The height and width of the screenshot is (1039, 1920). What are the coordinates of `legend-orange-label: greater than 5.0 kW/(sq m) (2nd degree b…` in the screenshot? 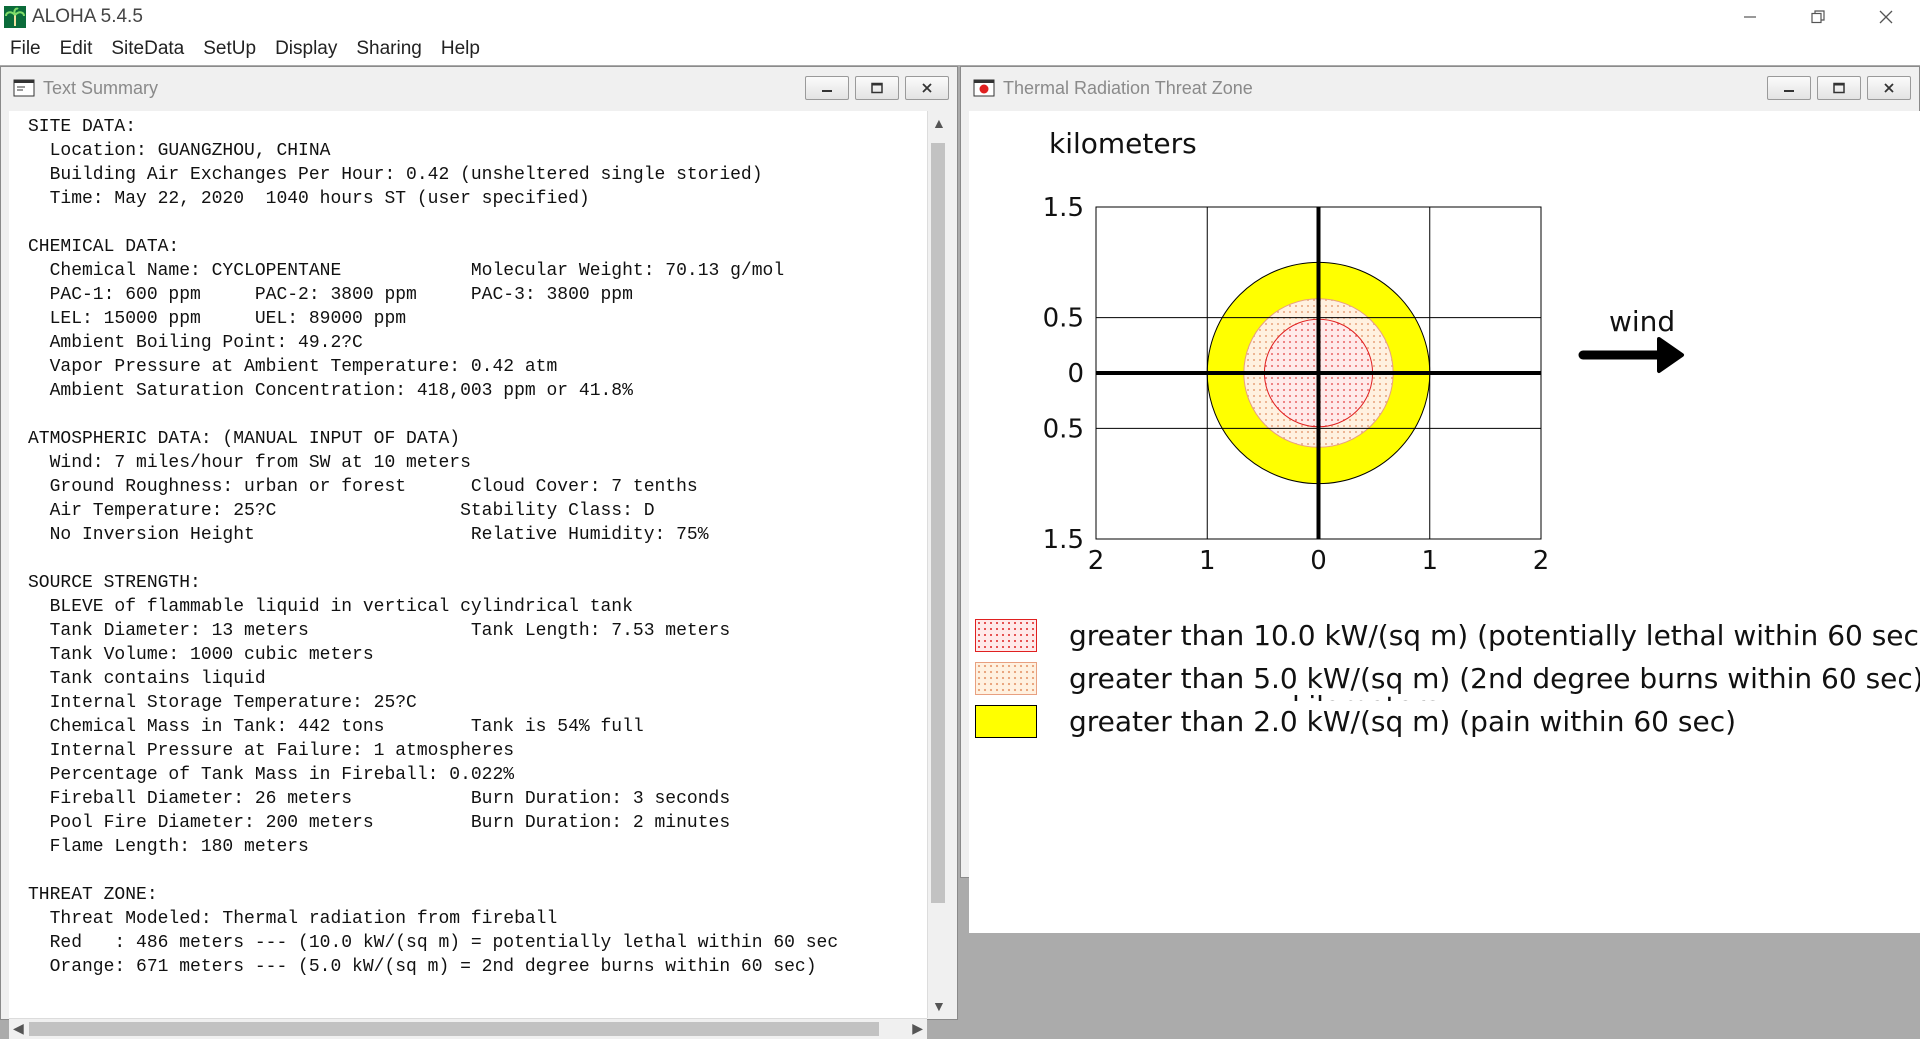 It's located at (1494, 678).